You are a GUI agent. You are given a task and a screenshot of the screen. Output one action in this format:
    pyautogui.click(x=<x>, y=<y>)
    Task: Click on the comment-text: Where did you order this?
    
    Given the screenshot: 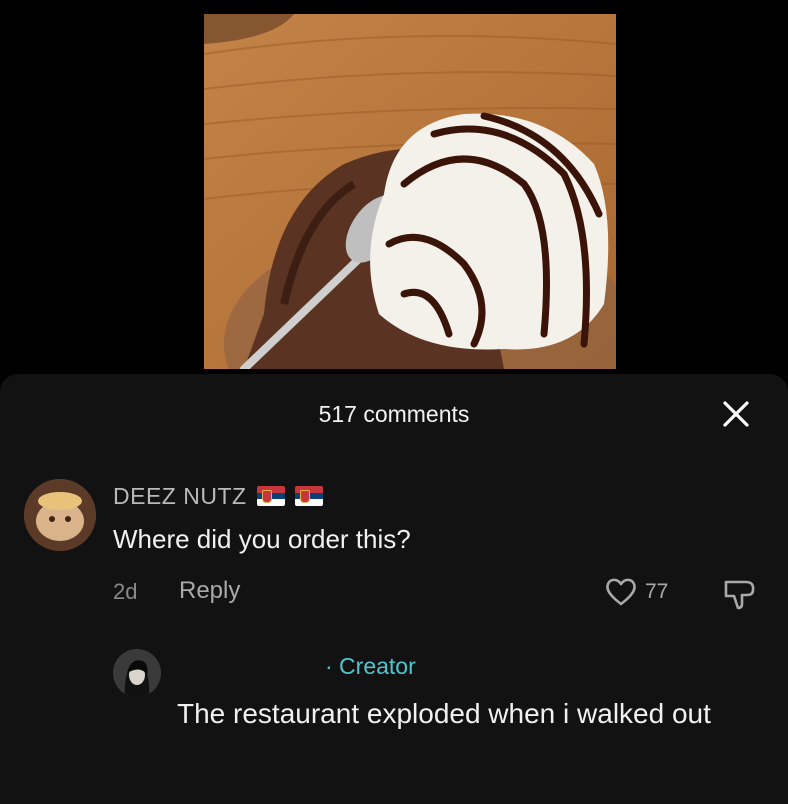 What is the action you would take?
    pyautogui.click(x=262, y=539)
    